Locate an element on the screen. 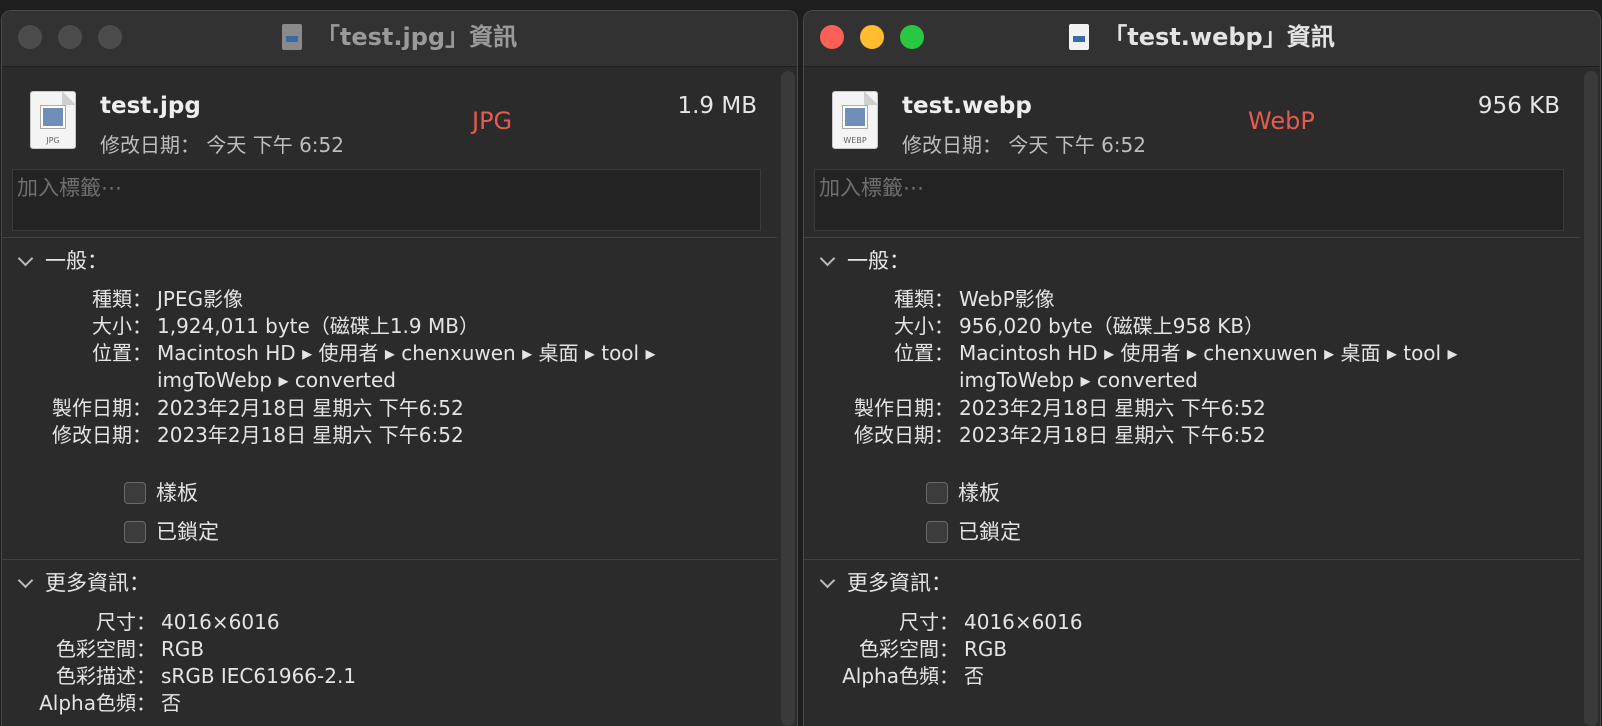 The width and height of the screenshot is (1602, 726). kind-value: WebP影像 is located at coordinates (1007, 299).